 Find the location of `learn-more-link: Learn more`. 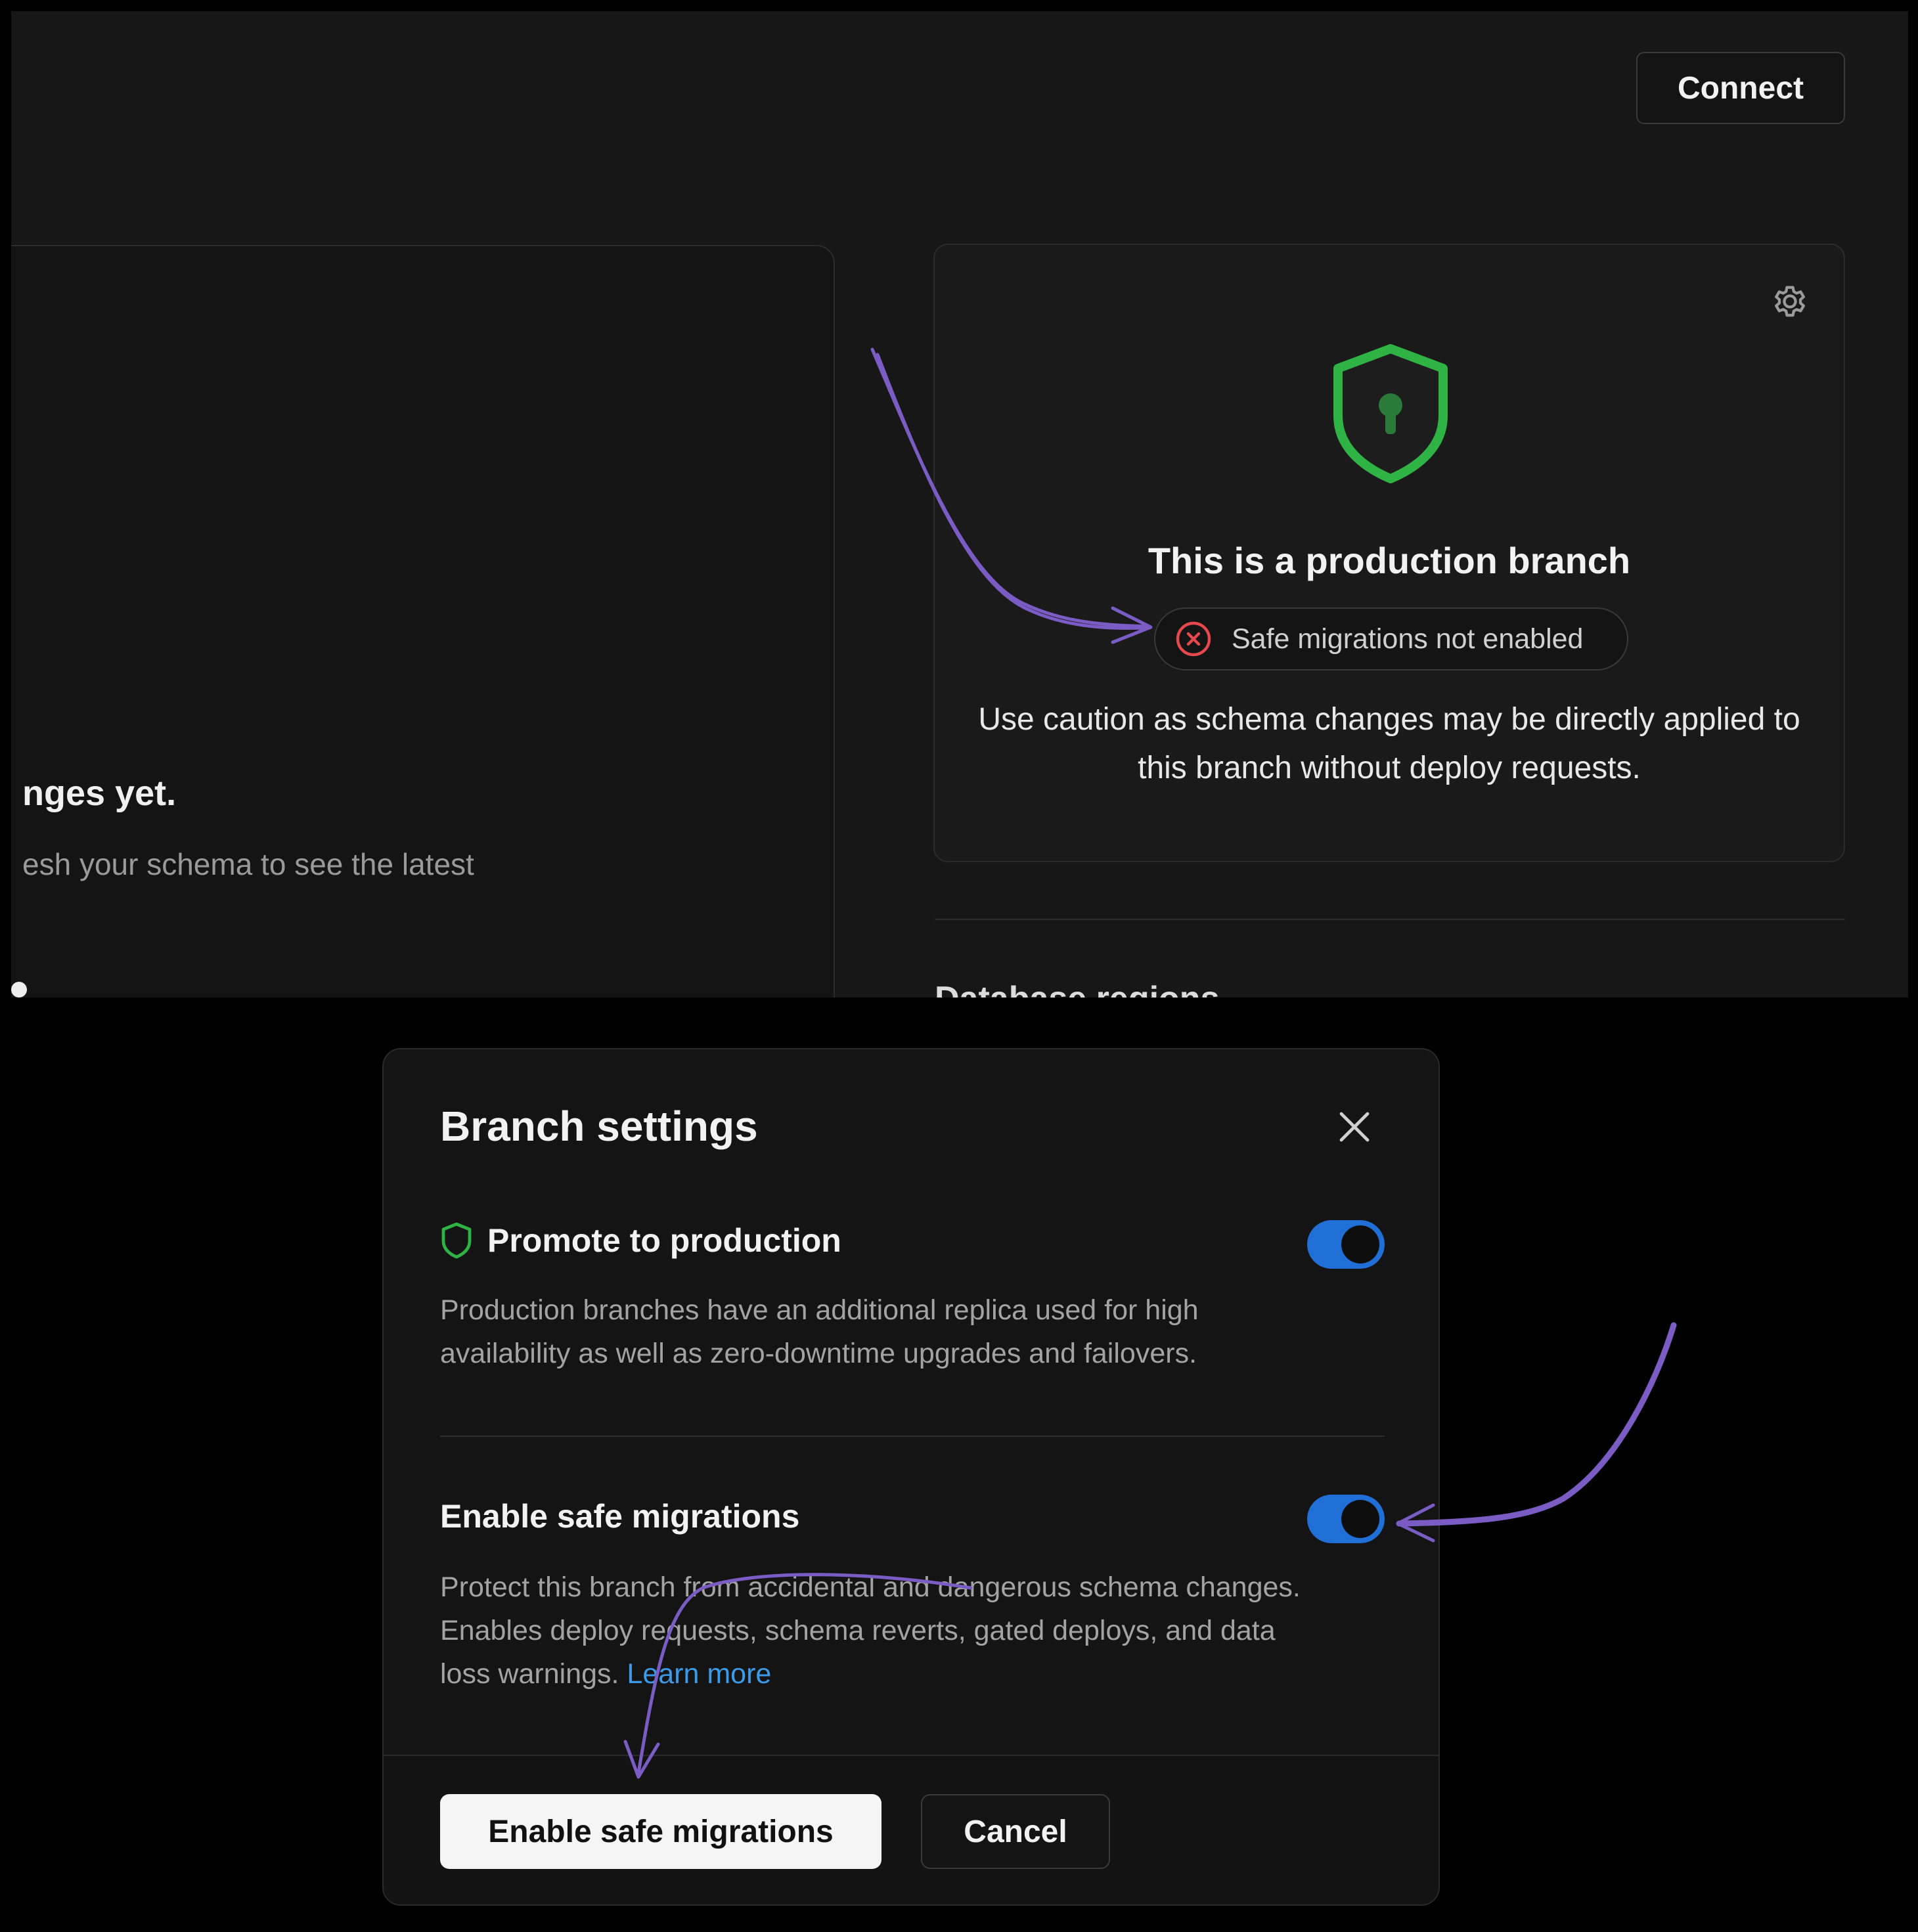

learn-more-link: Learn more is located at coordinates (699, 1674).